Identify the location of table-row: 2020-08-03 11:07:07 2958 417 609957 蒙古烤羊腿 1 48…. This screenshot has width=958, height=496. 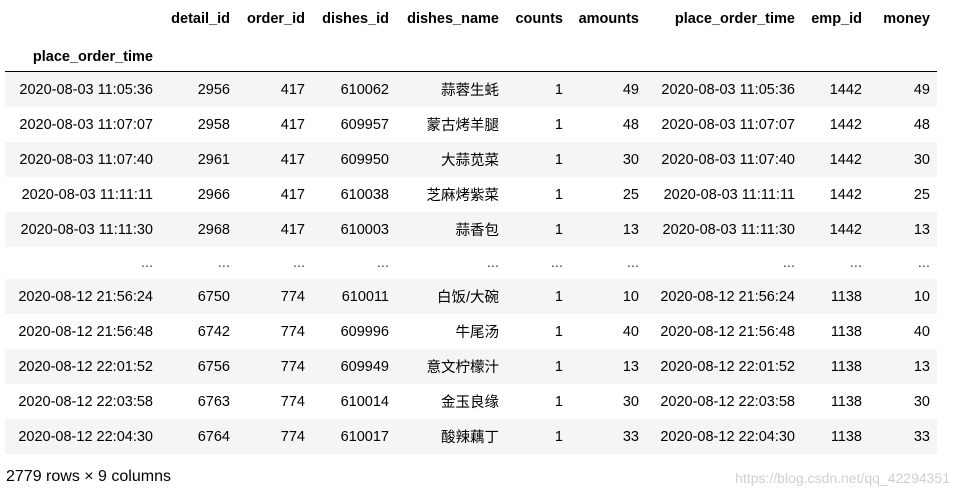
(471, 124).